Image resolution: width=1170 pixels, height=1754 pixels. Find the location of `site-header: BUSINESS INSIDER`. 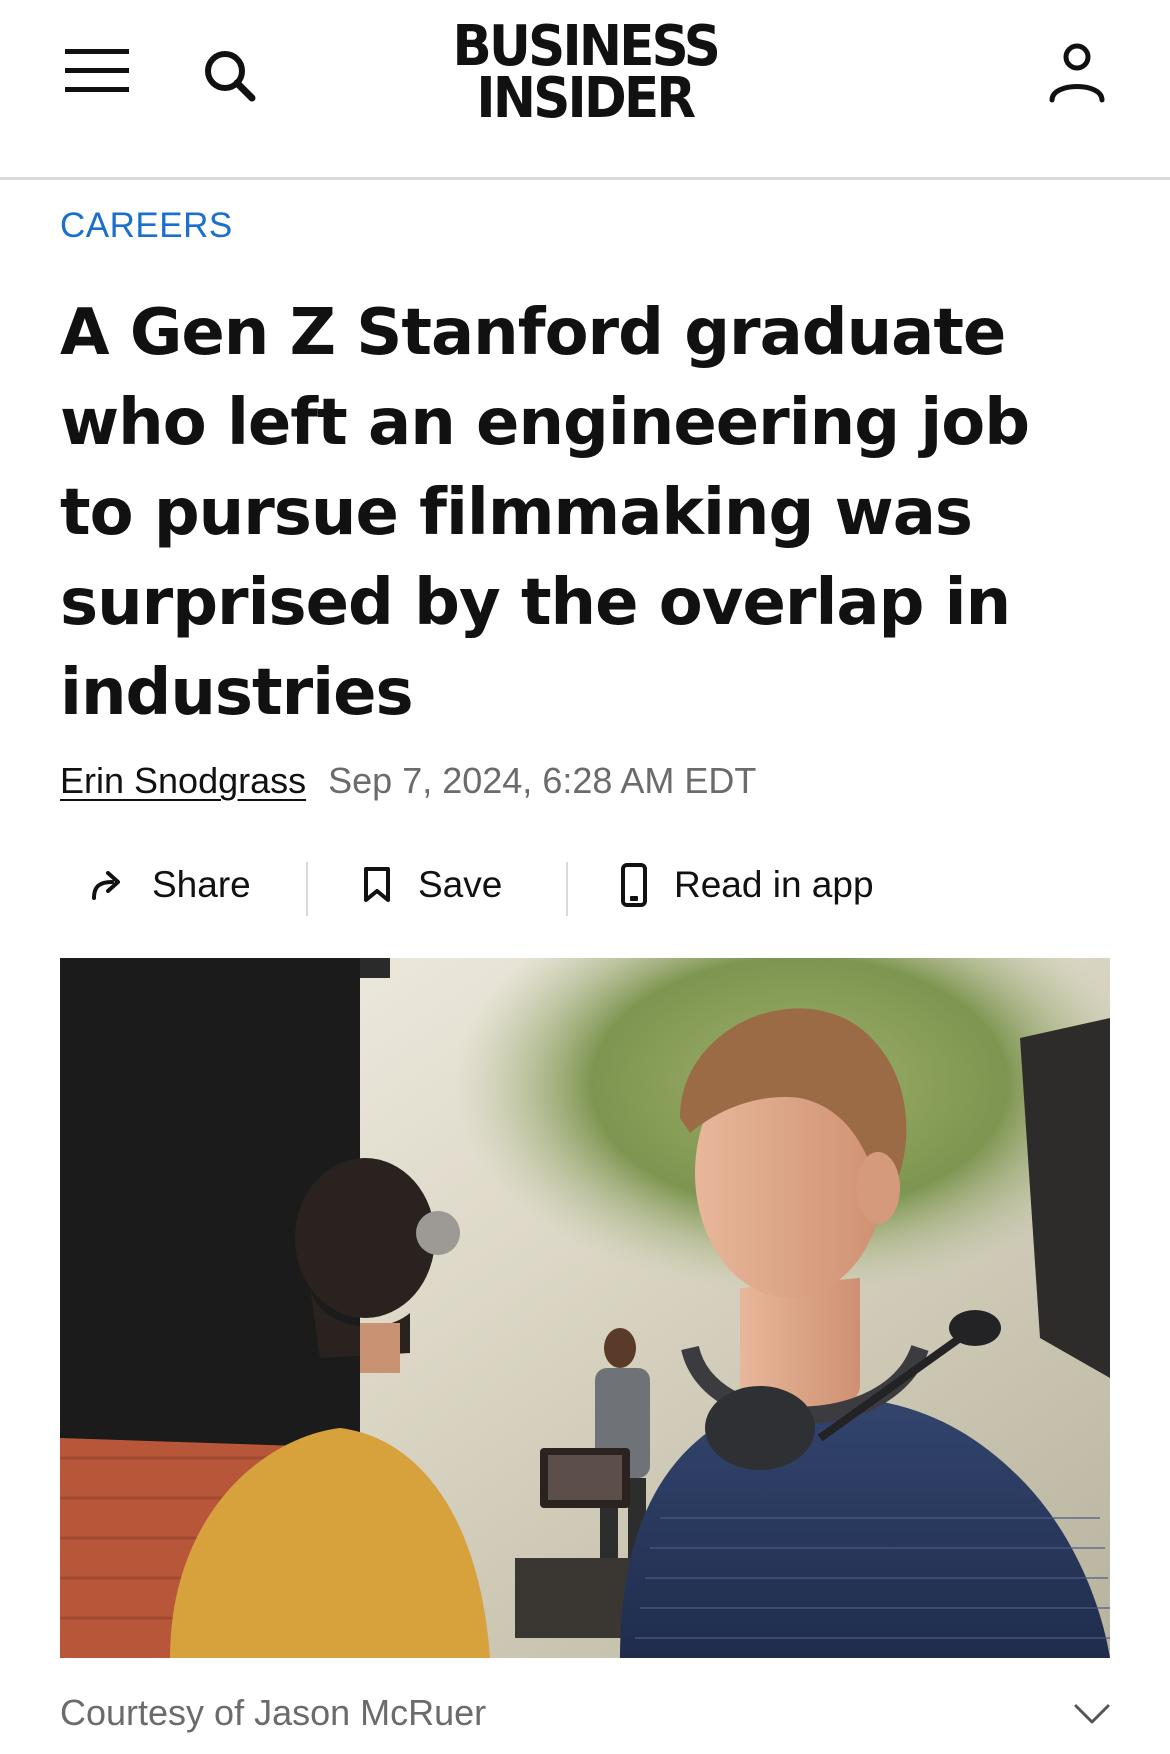

site-header: BUSINESS INSIDER is located at coordinates (585, 90).